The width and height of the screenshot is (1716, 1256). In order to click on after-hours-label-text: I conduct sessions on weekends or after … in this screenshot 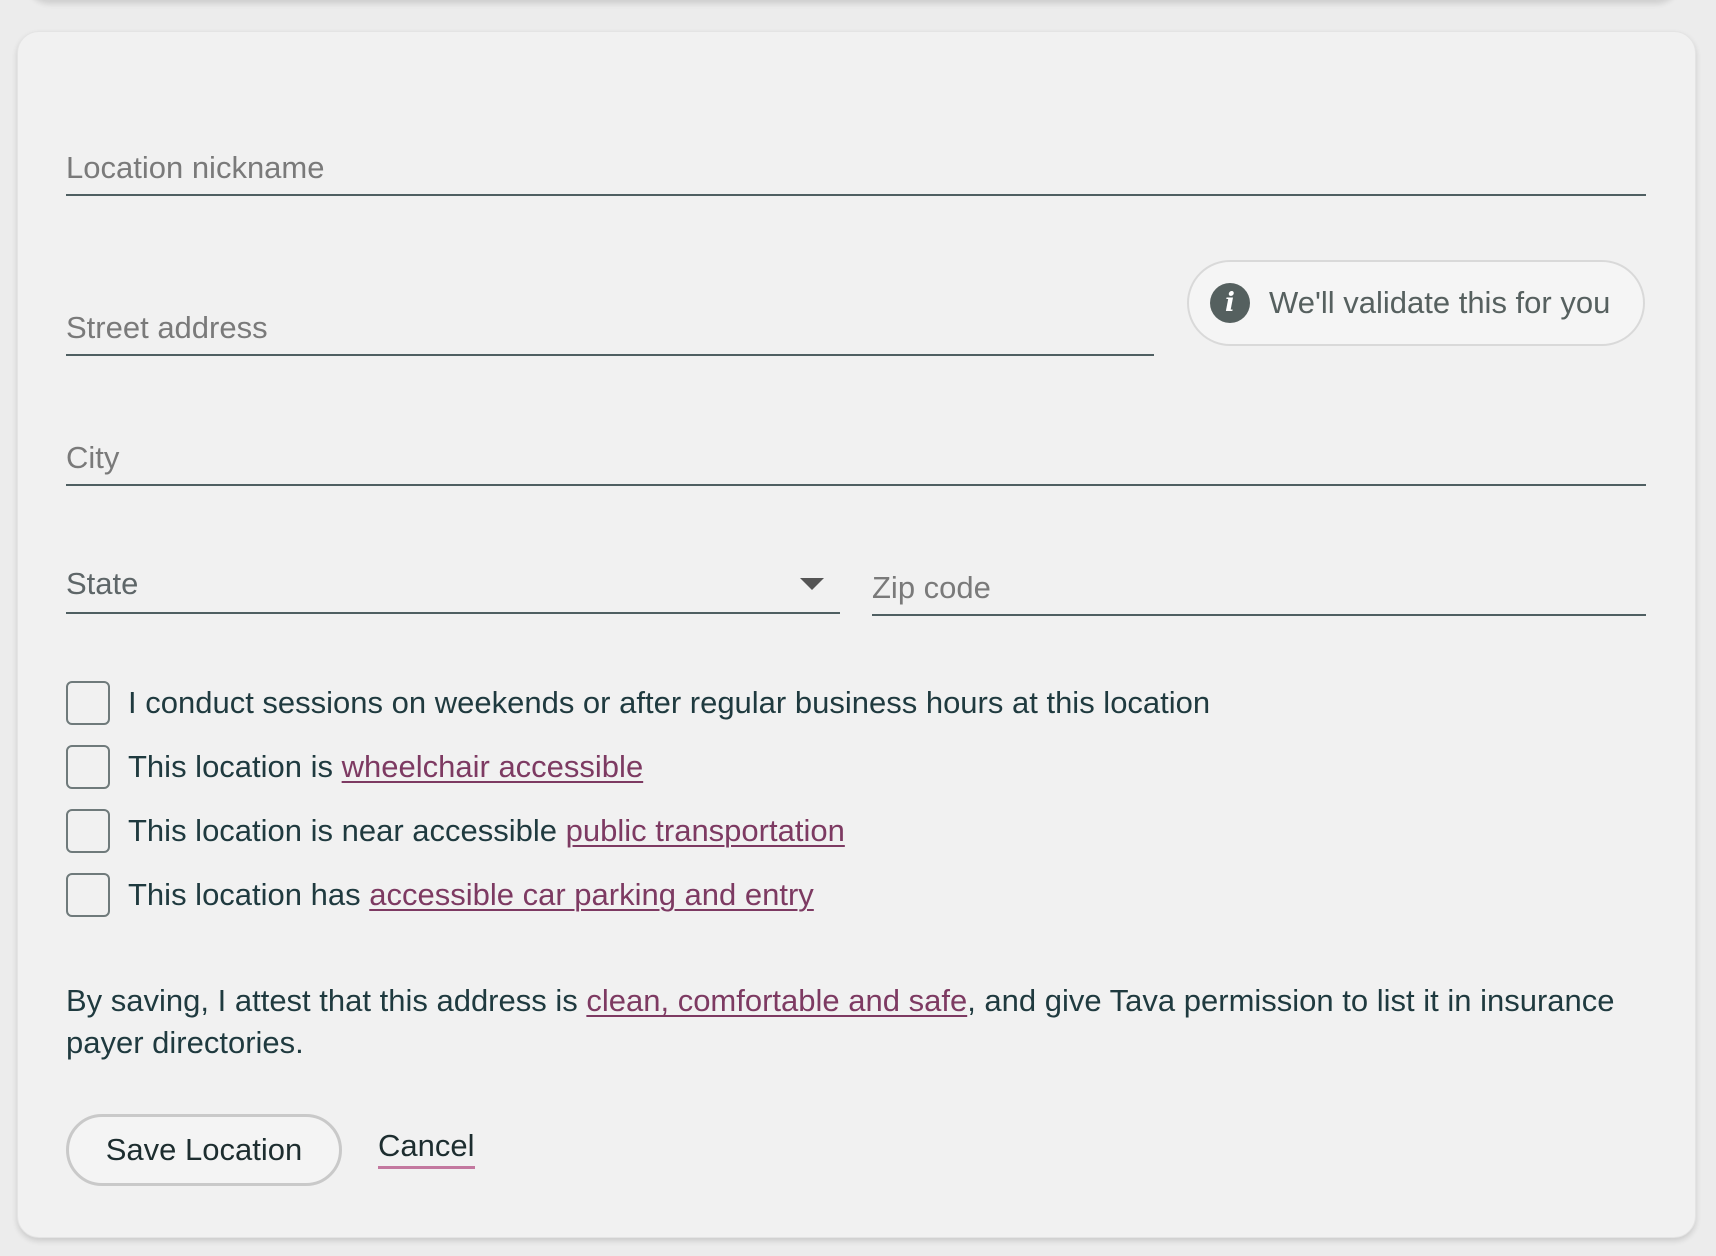, I will do `click(669, 702)`.